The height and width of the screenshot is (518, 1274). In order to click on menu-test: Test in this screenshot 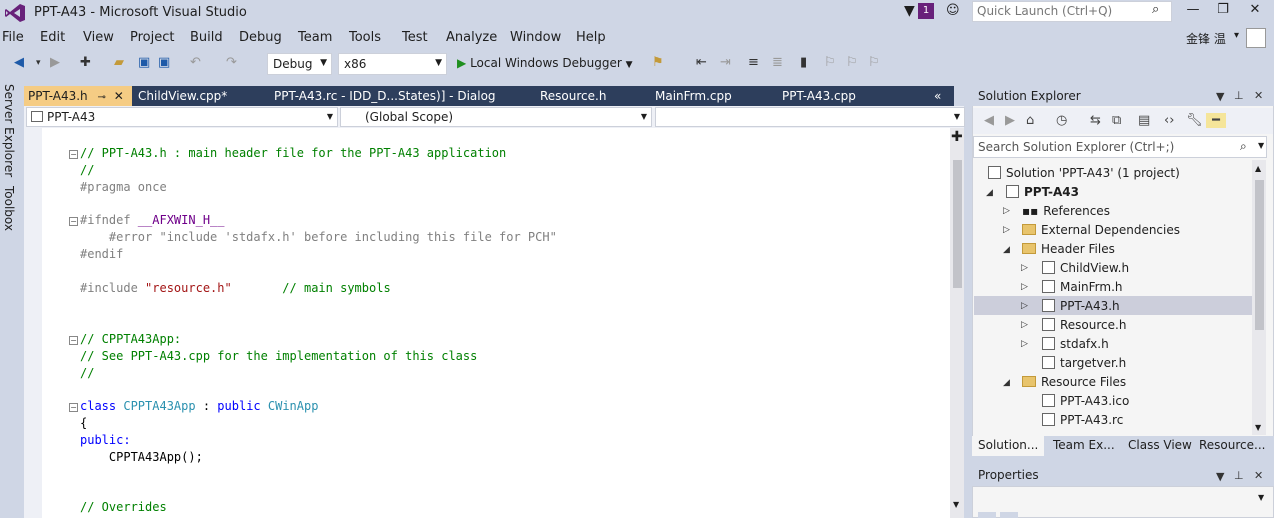, I will do `click(415, 37)`.